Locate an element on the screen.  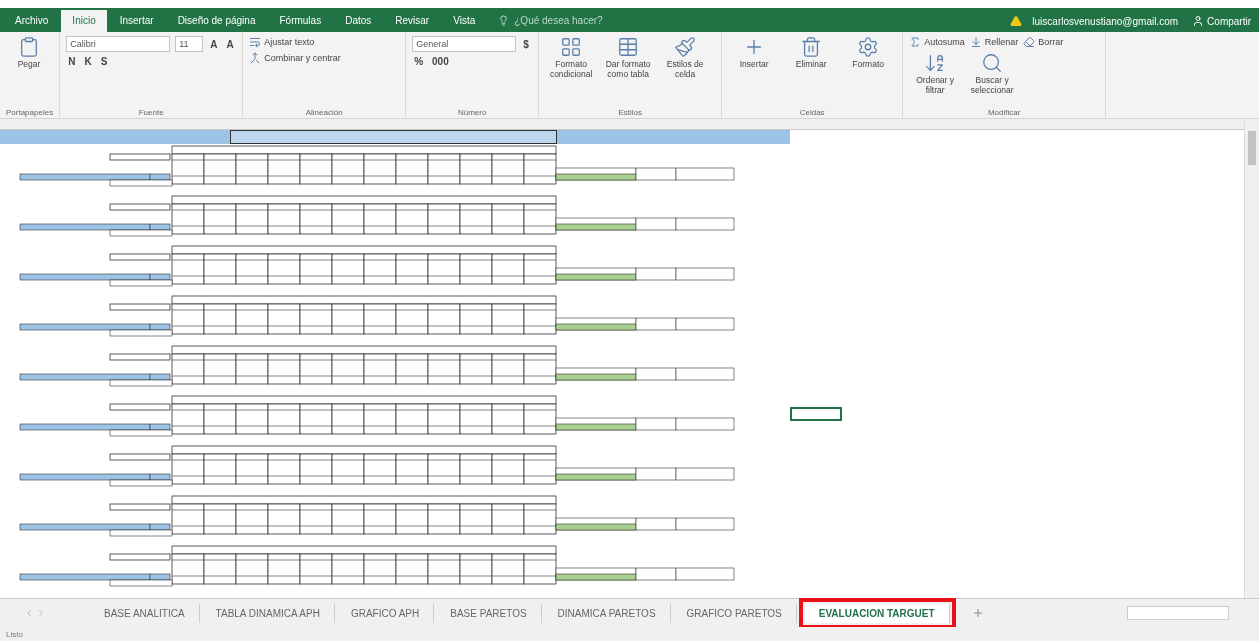
ribbon-button: Buscar y seleccionar is located at coordinates (992, 74).